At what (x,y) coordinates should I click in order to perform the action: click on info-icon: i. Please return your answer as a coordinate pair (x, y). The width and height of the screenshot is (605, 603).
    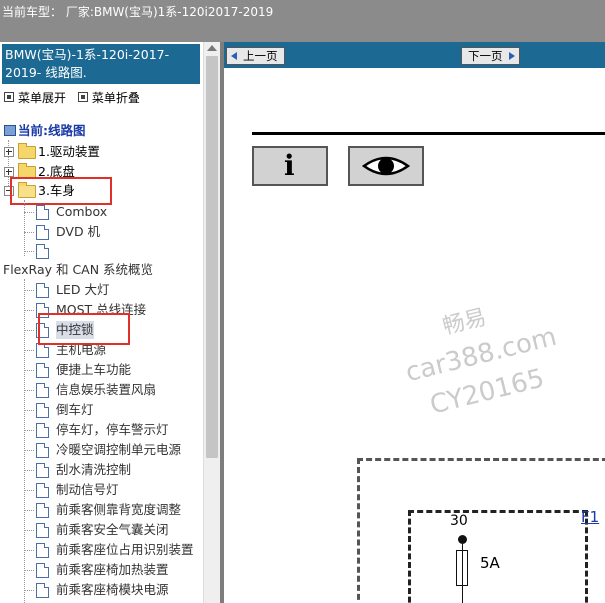
    Looking at the image, I should click on (289, 165).